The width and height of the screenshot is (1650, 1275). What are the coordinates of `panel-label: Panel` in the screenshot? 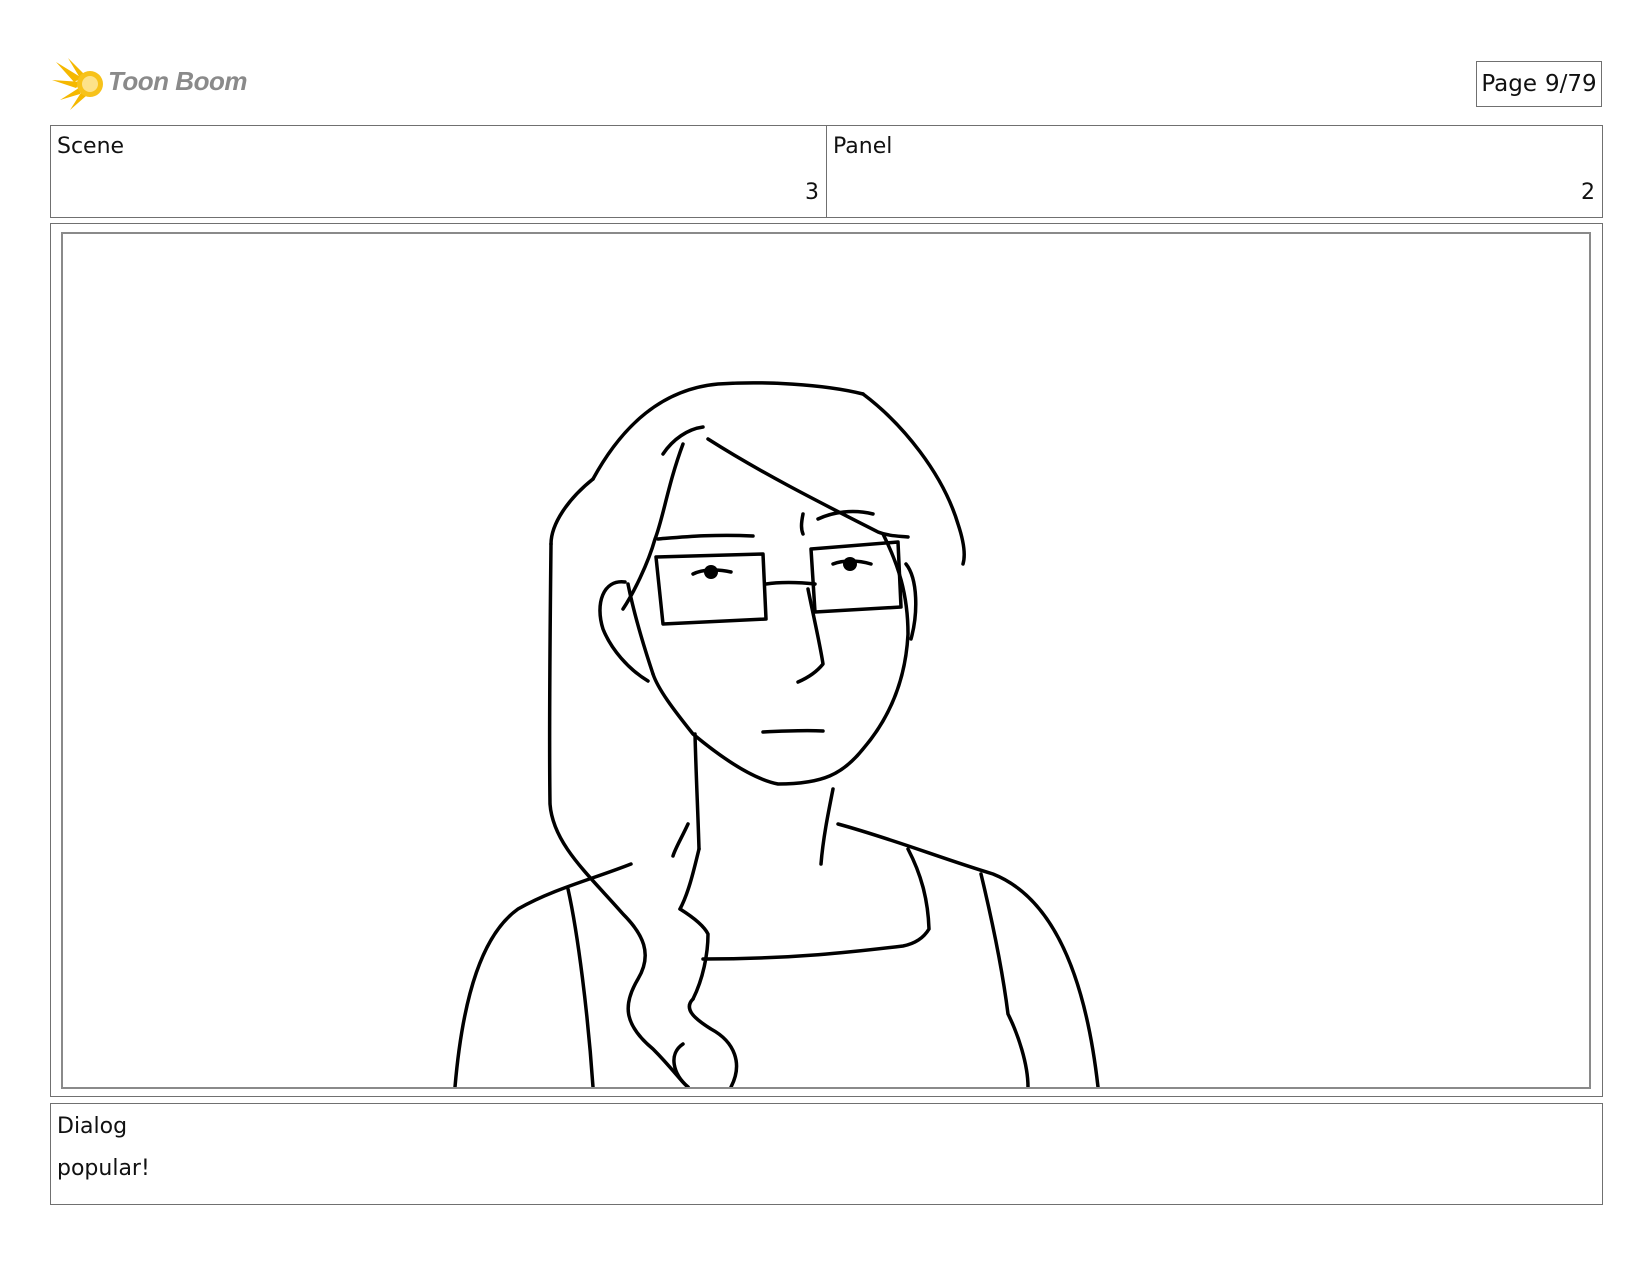 It's located at (863, 146).